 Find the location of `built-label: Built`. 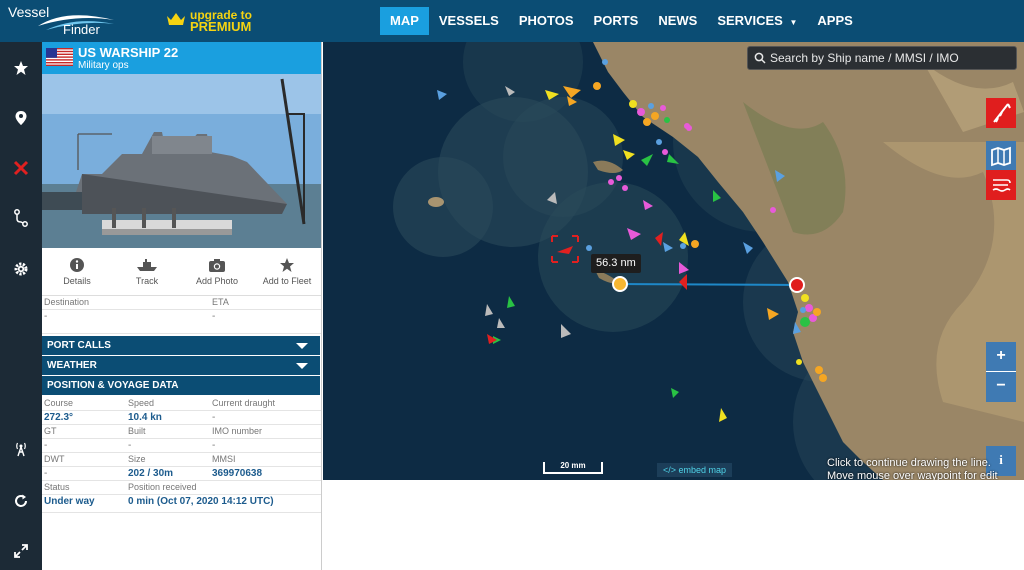

built-label: Built is located at coordinates (137, 431).